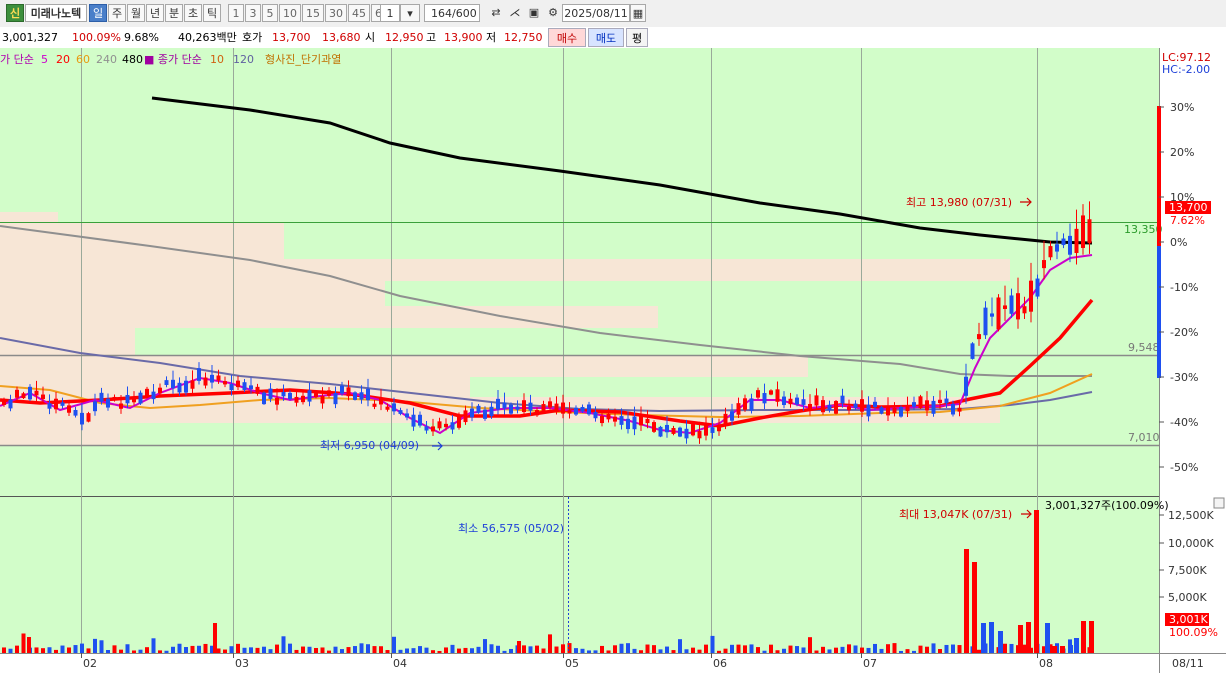  I want to click on interval-button-1: 1, so click(236, 13).